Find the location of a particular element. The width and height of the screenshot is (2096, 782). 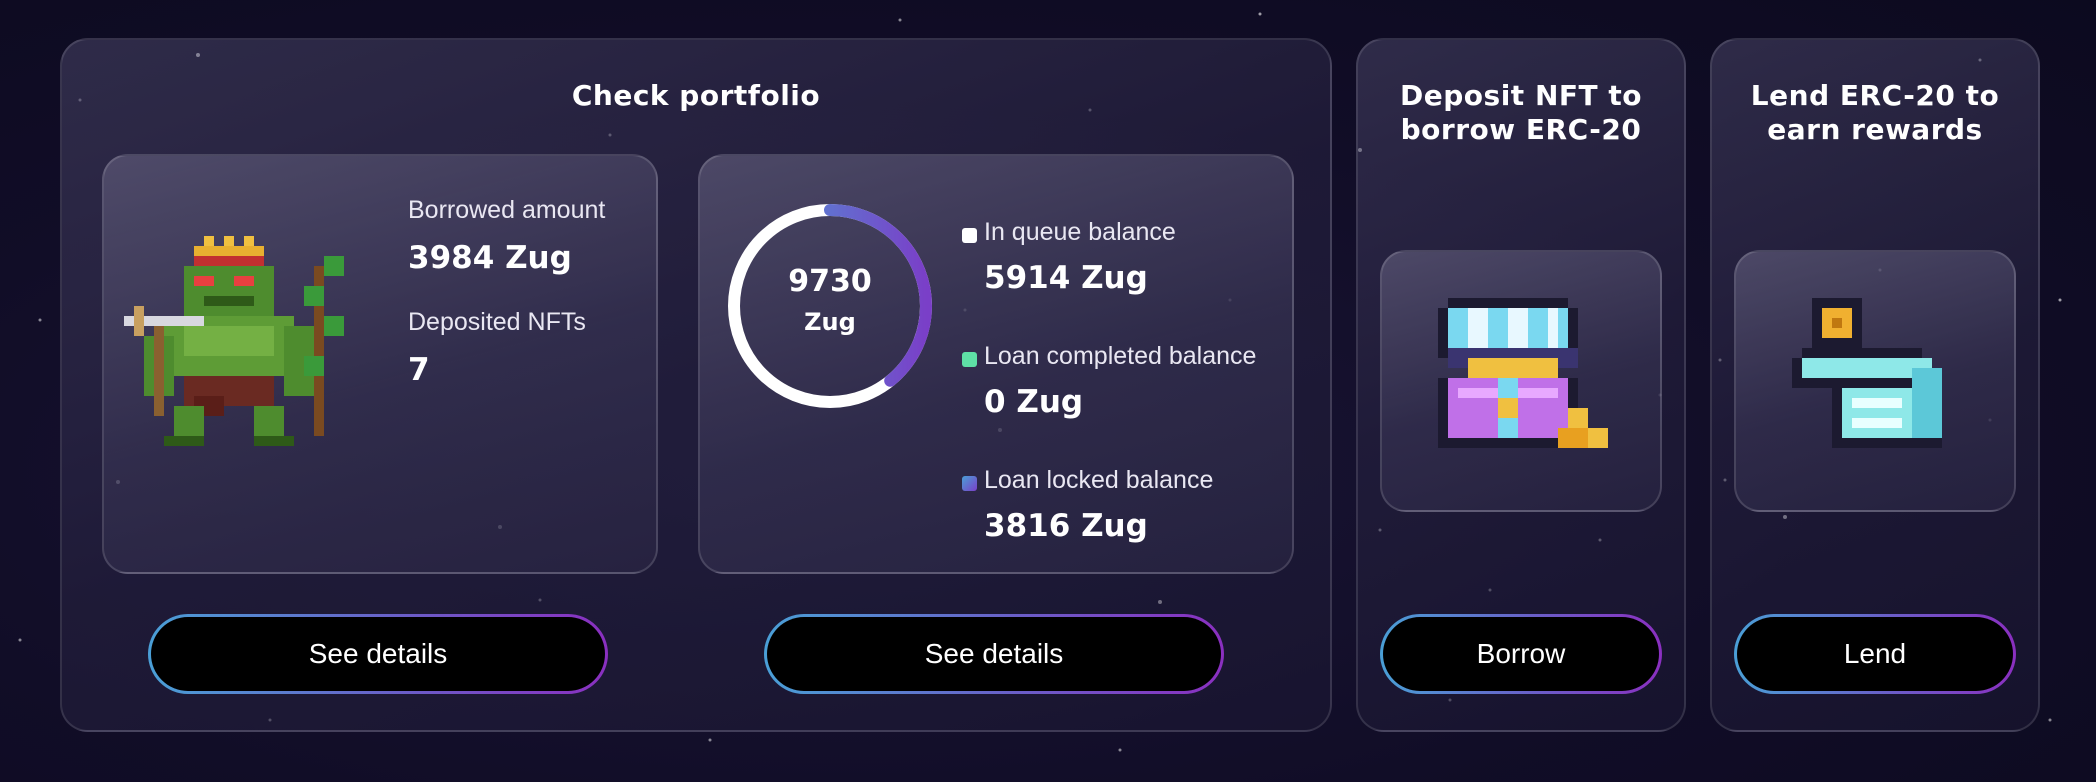

deposit-title-line2: borrow ERC-20 is located at coordinates (1521, 129).